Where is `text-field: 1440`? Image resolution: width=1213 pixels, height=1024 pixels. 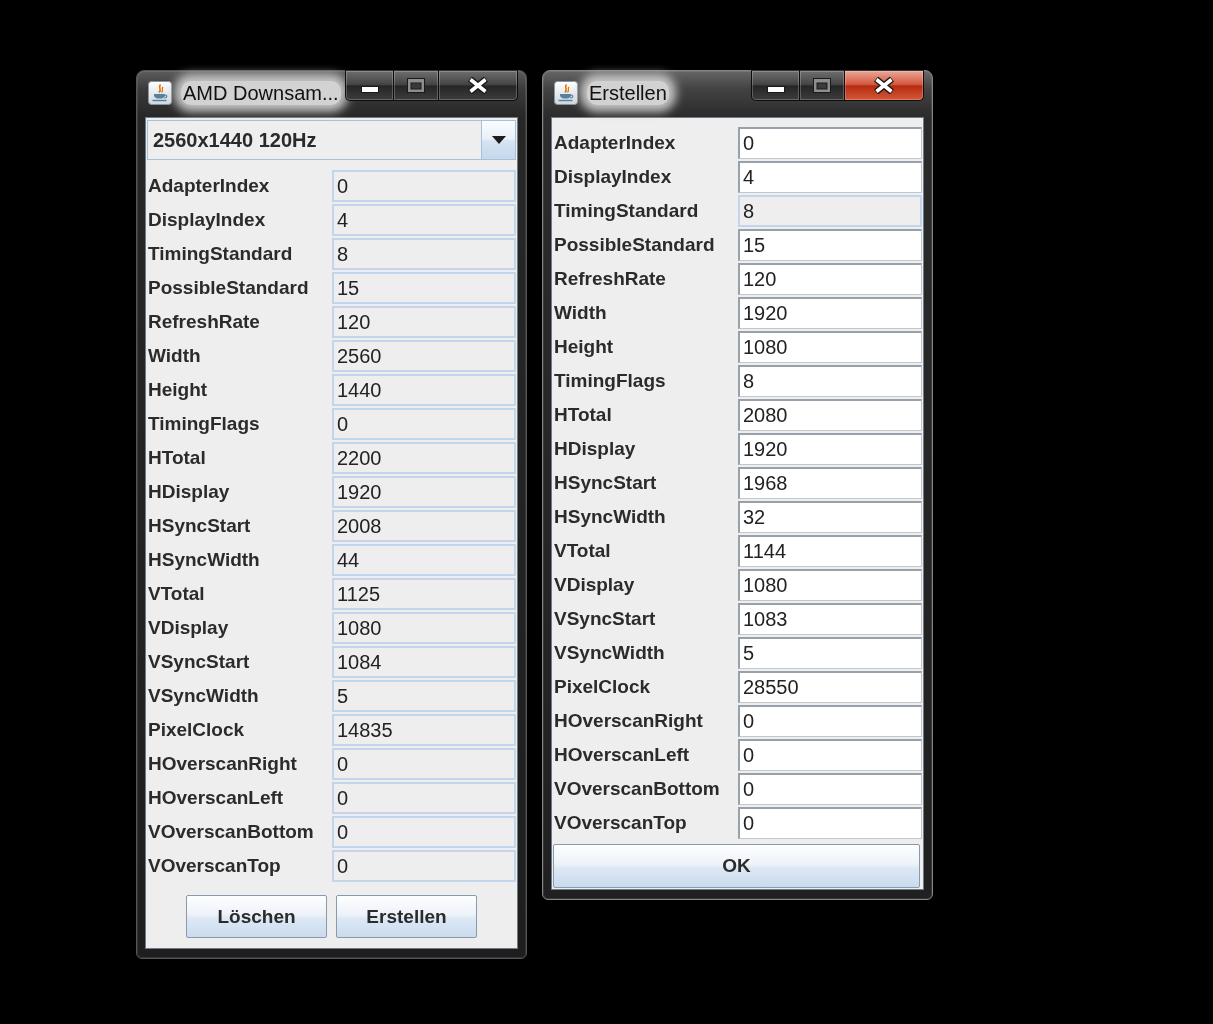 text-field: 1440 is located at coordinates (424, 390).